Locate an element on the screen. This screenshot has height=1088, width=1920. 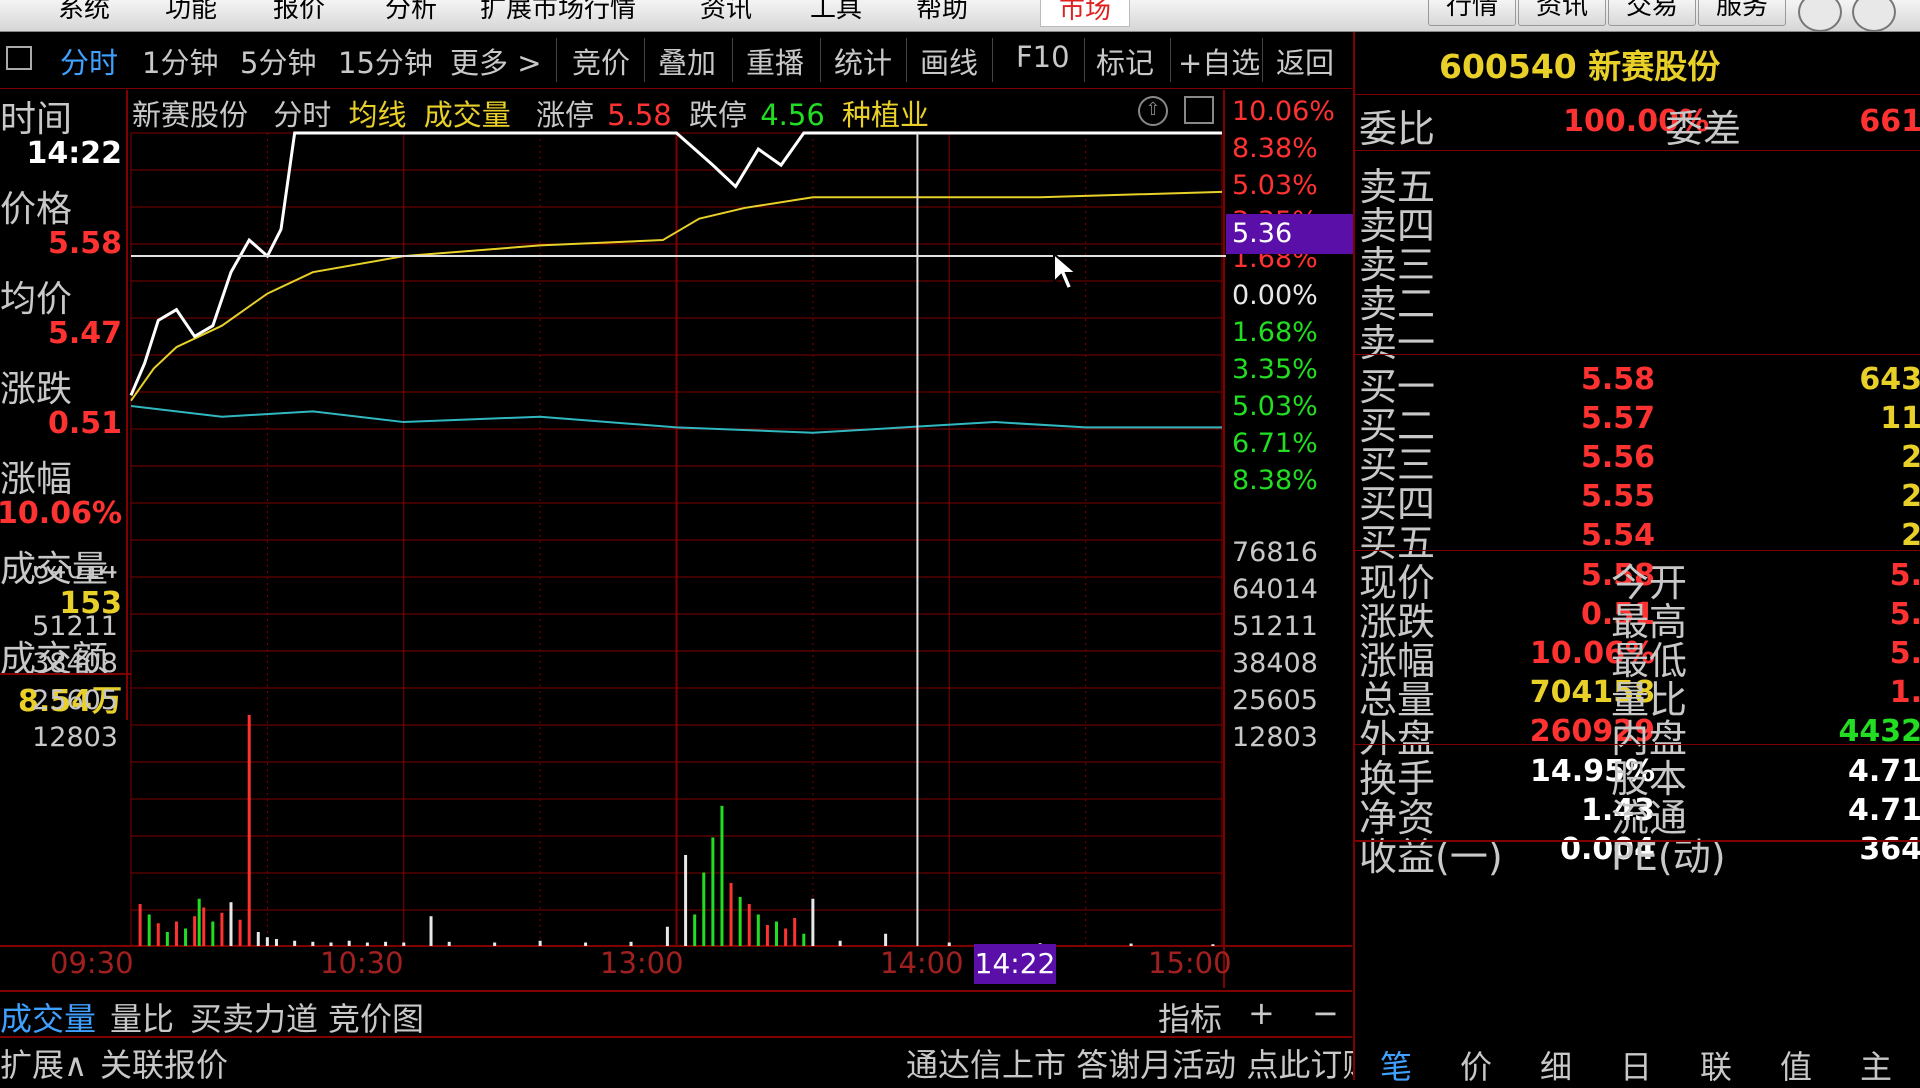
tab-volume-ratio: 量比 is located at coordinates (142, 1017).